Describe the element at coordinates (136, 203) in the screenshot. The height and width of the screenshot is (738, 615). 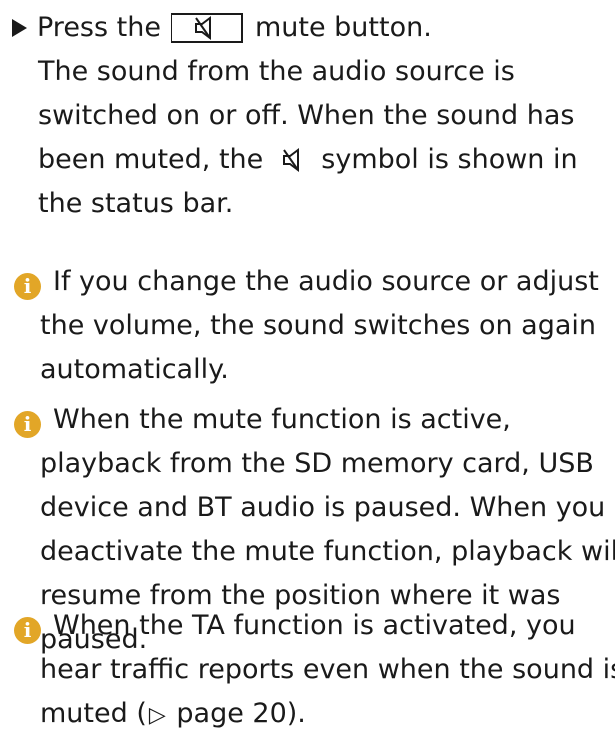
I see `step-line-5: the status bar.` at that location.